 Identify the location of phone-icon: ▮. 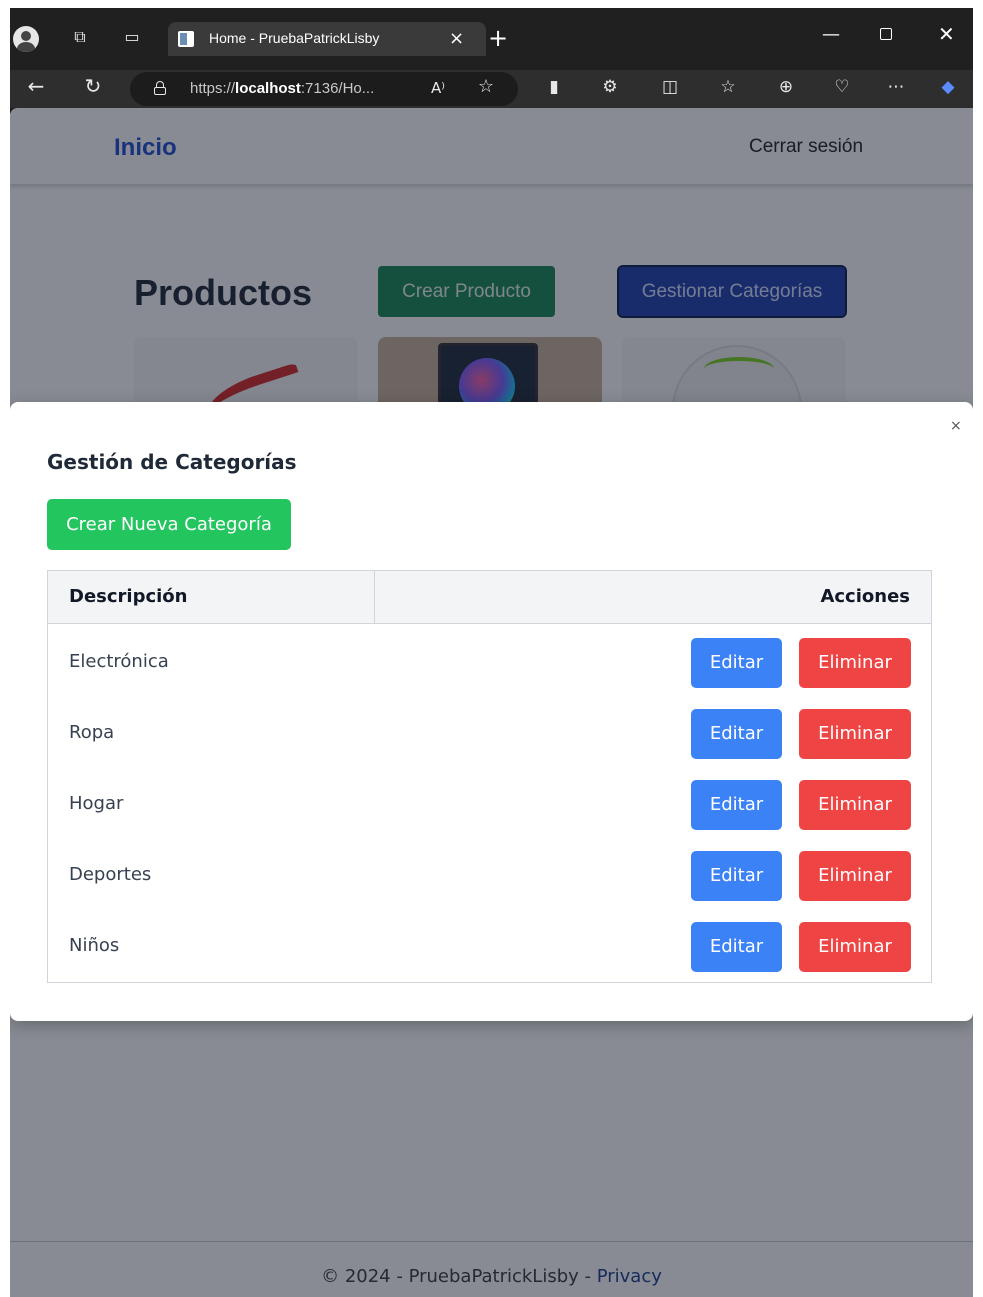
(554, 89).